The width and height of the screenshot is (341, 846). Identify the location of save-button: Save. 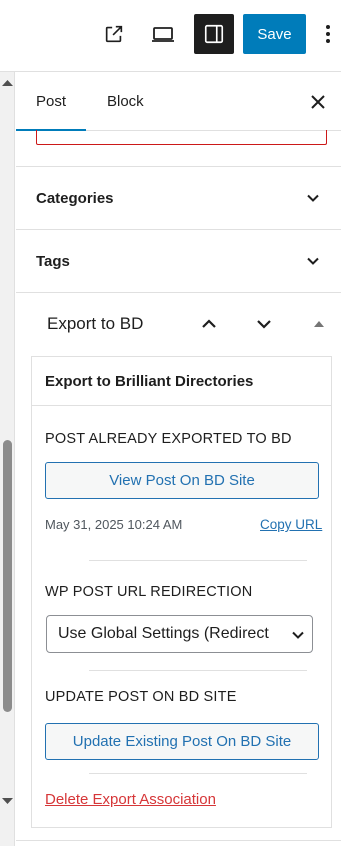
(274, 34).